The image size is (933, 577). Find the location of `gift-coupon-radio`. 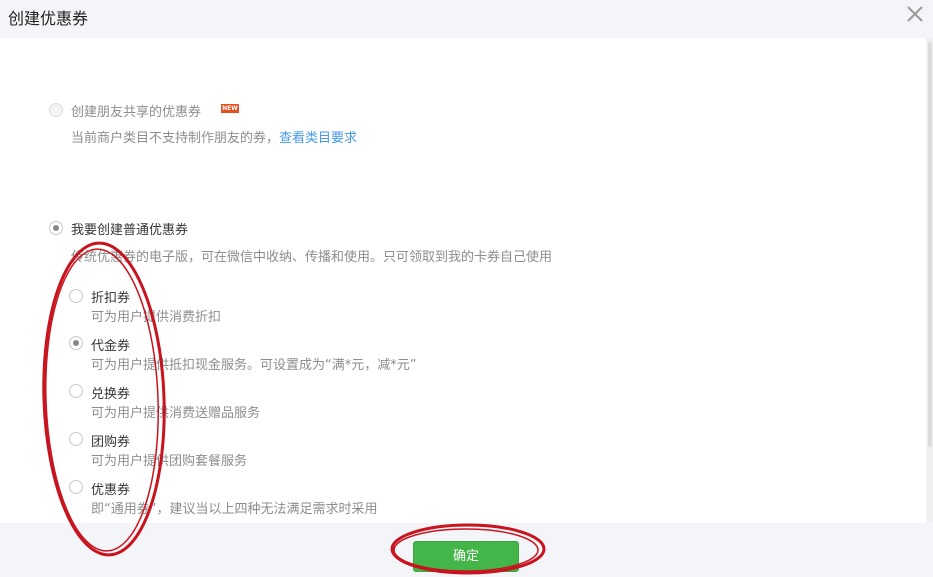

gift-coupon-radio is located at coordinates (76, 391).